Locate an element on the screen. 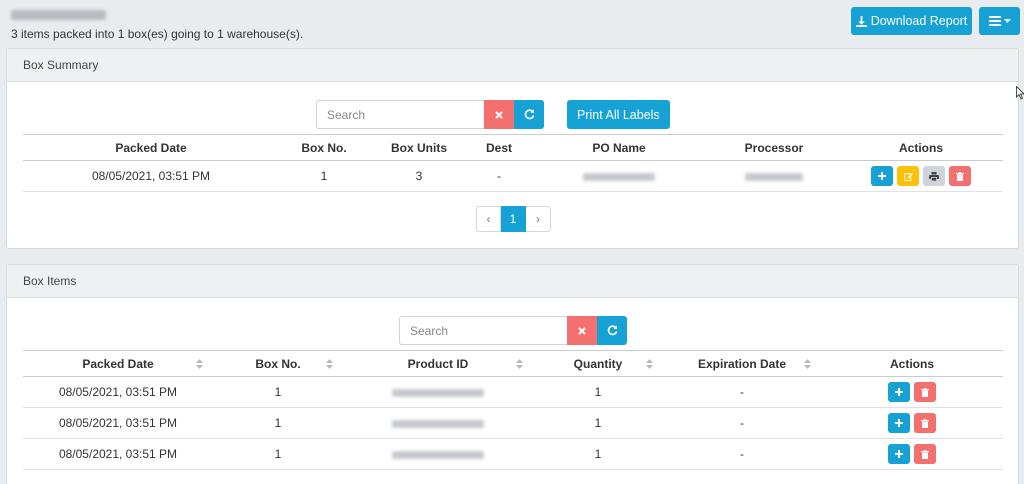  col-box-no-label: Box No. is located at coordinates (278, 363).